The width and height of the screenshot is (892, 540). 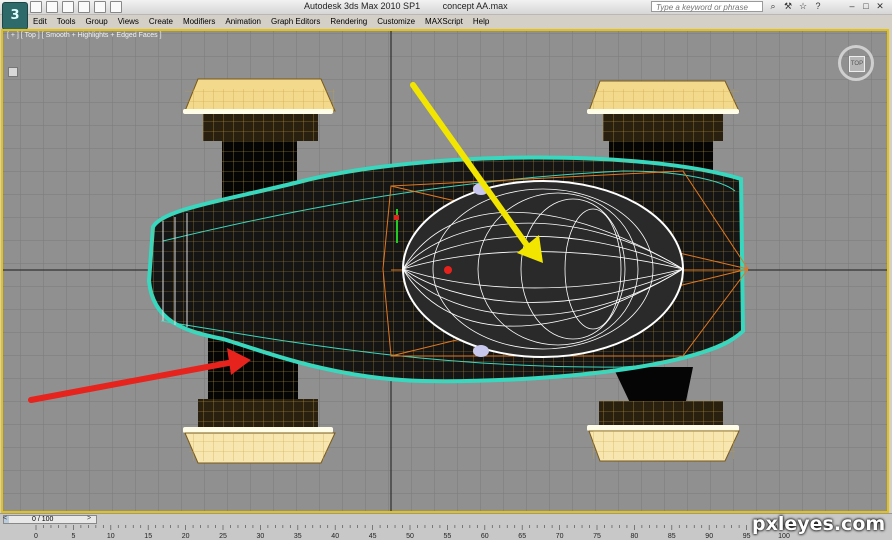 What do you see at coordinates (773, 6) in the screenshot?
I see `binoculars-icon: ⌕` at bounding box center [773, 6].